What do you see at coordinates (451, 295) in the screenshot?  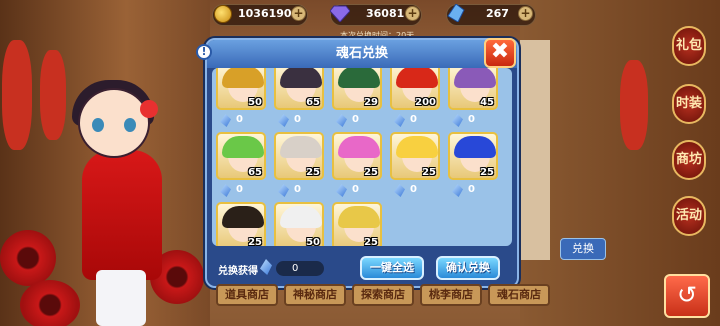 I see `tab-peach-shop: 桃李商店` at bounding box center [451, 295].